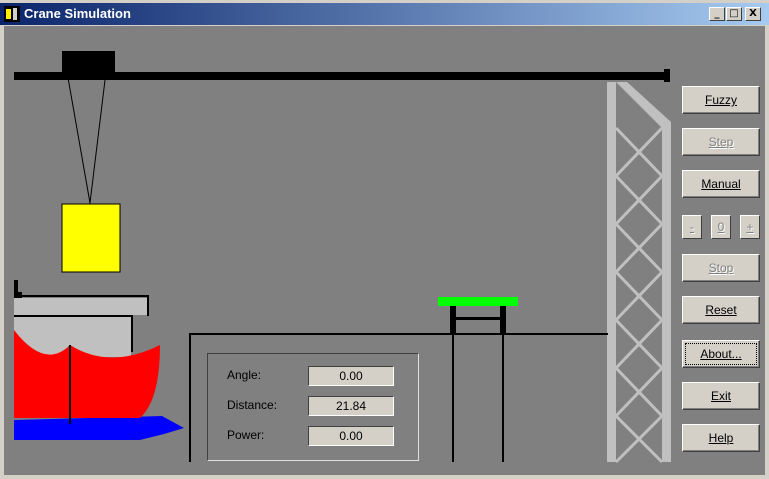  What do you see at coordinates (88, 61) in the screenshot?
I see `trolley` at bounding box center [88, 61].